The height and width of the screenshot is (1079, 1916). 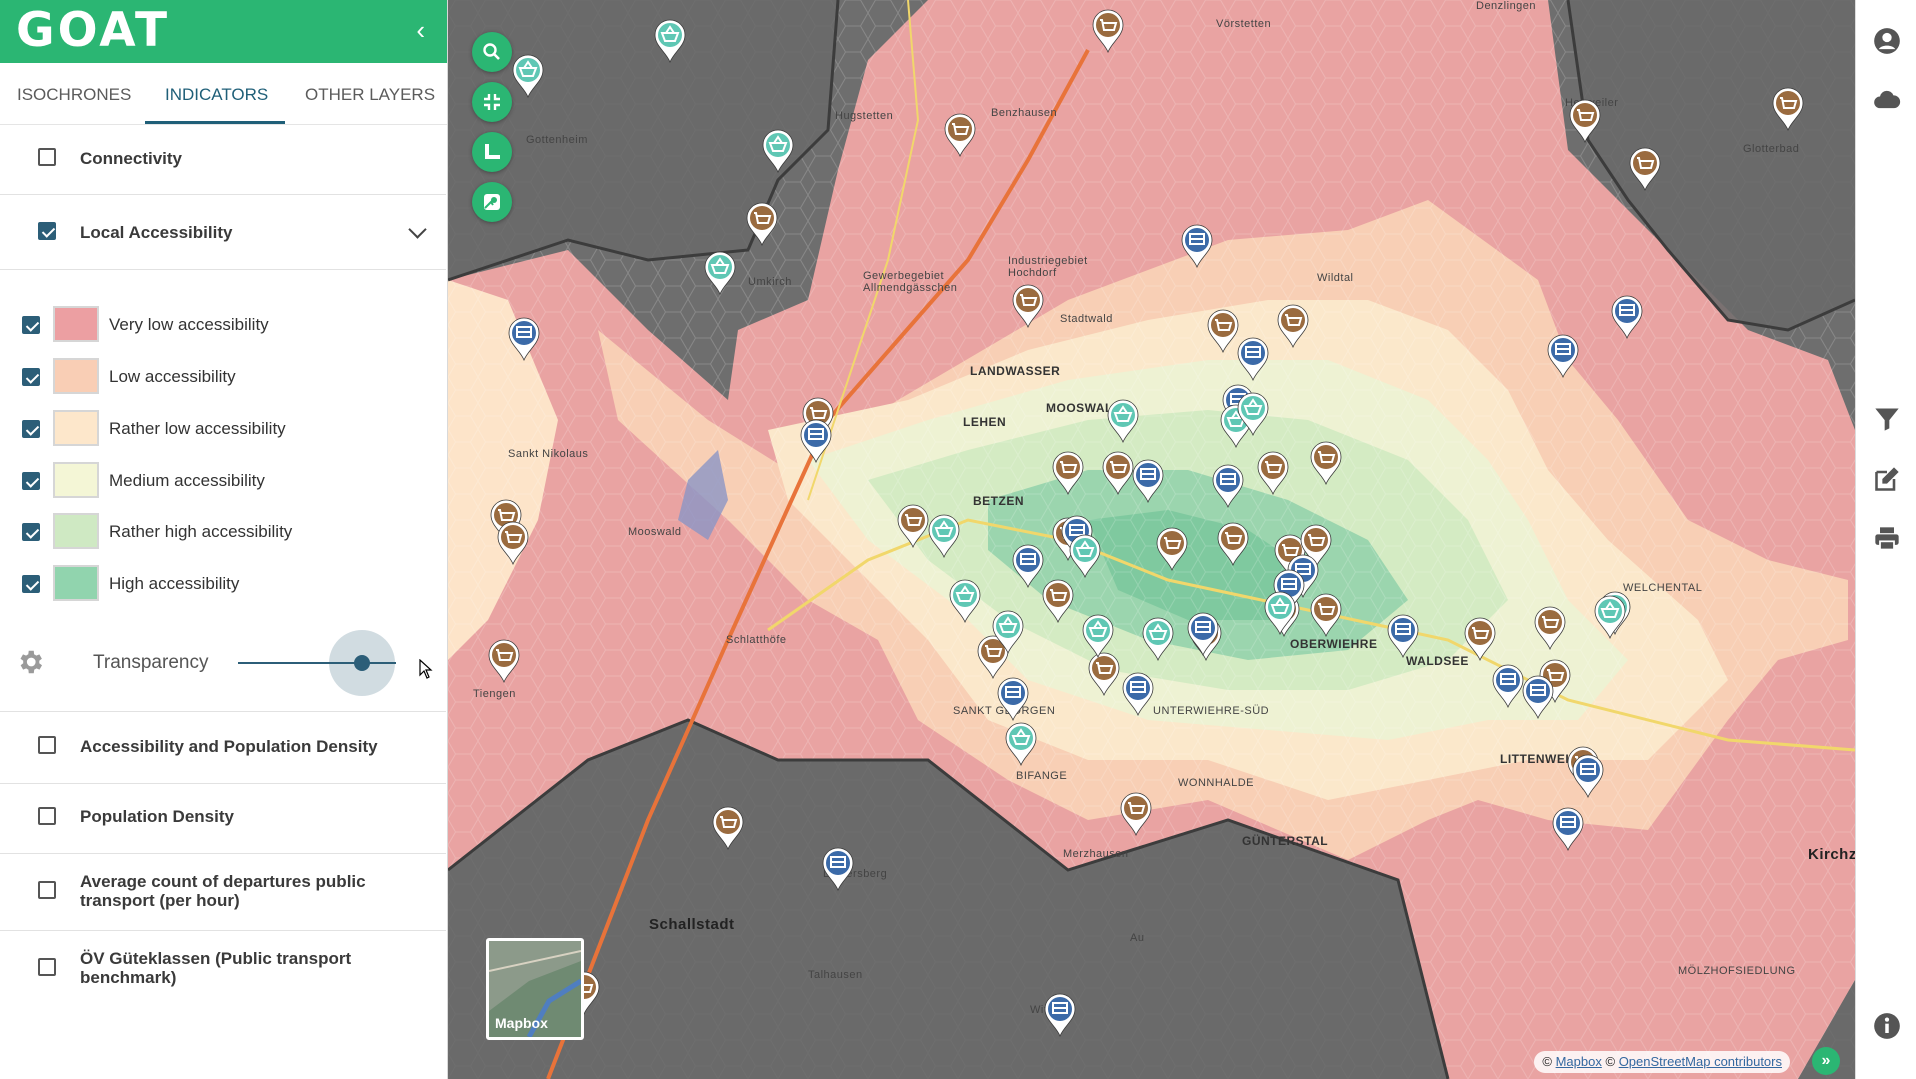 What do you see at coordinates (31, 429) in the screenshot?
I see `legend-checkbox-rather-low` at bounding box center [31, 429].